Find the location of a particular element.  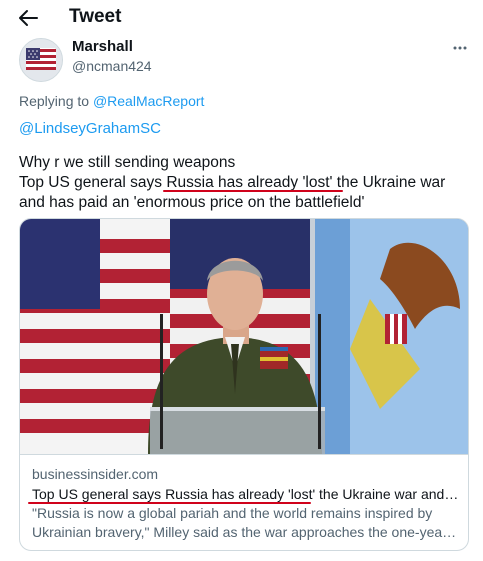

replying-to-line: Replying to @RealMacReport is located at coordinates (111, 101).